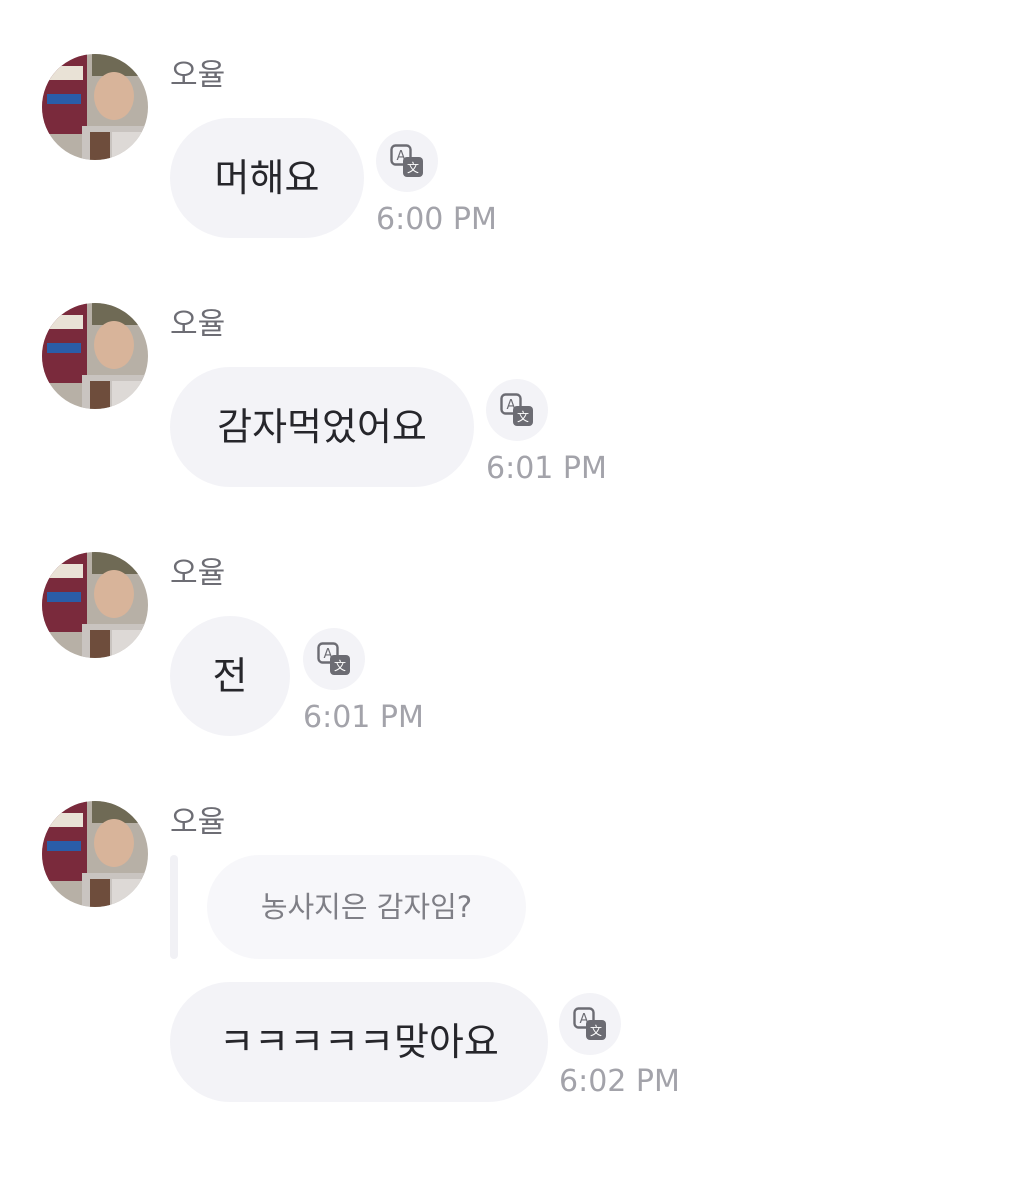  Describe the element at coordinates (619, 1081) in the screenshot. I see `timestamp: 6:02 PM` at that location.